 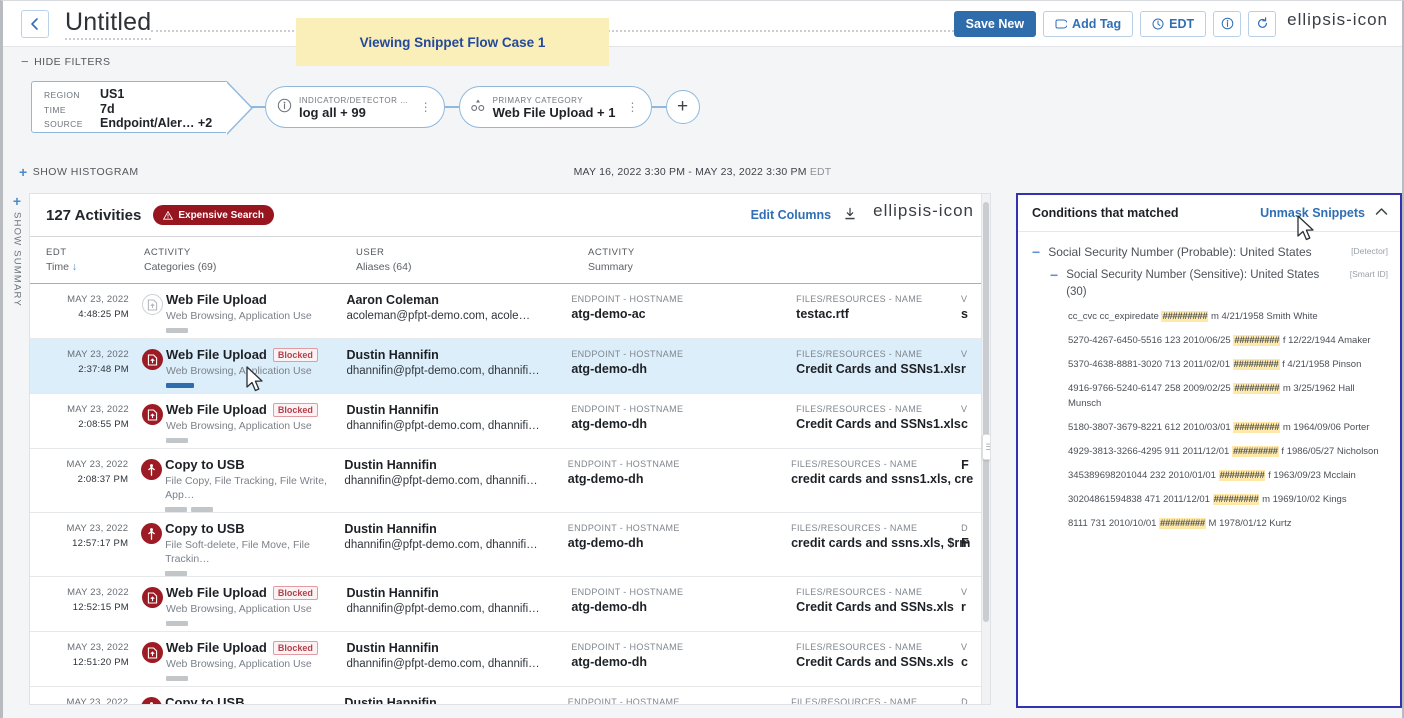 I want to click on conditions-header-actions: Unmask Snippets, so click(x=1324, y=213).